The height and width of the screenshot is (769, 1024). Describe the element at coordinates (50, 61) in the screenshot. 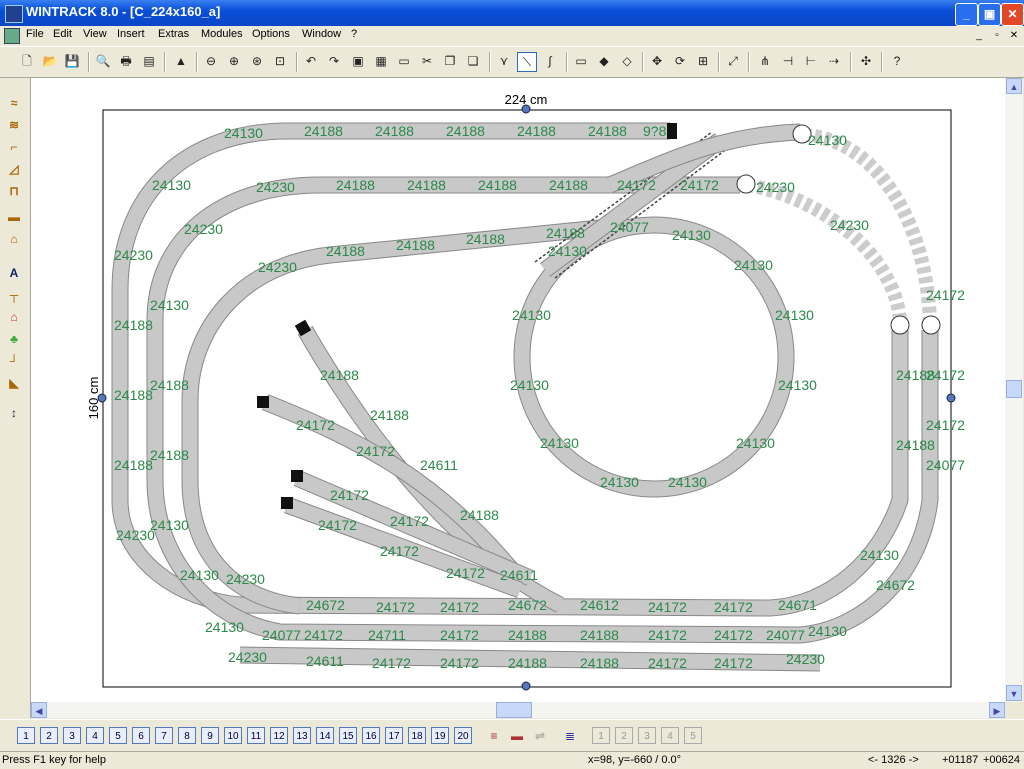

I see `open-icon: 📂` at that location.